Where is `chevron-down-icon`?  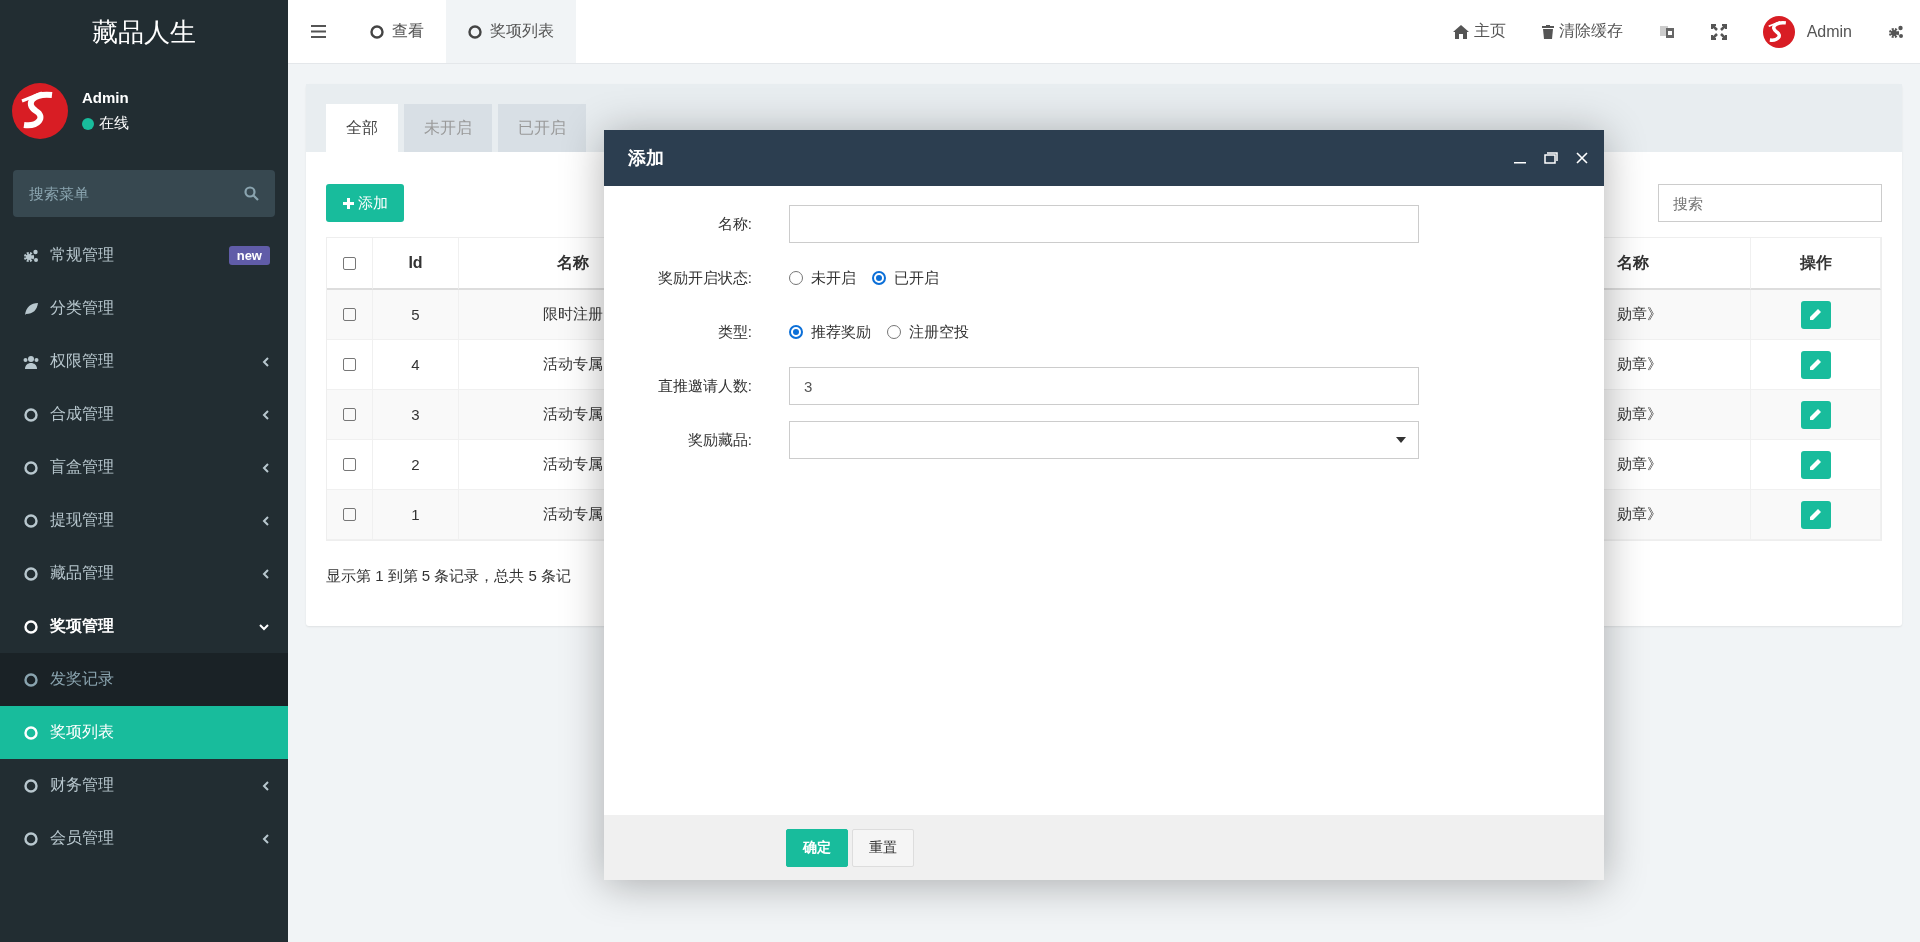 chevron-down-icon is located at coordinates (264, 626).